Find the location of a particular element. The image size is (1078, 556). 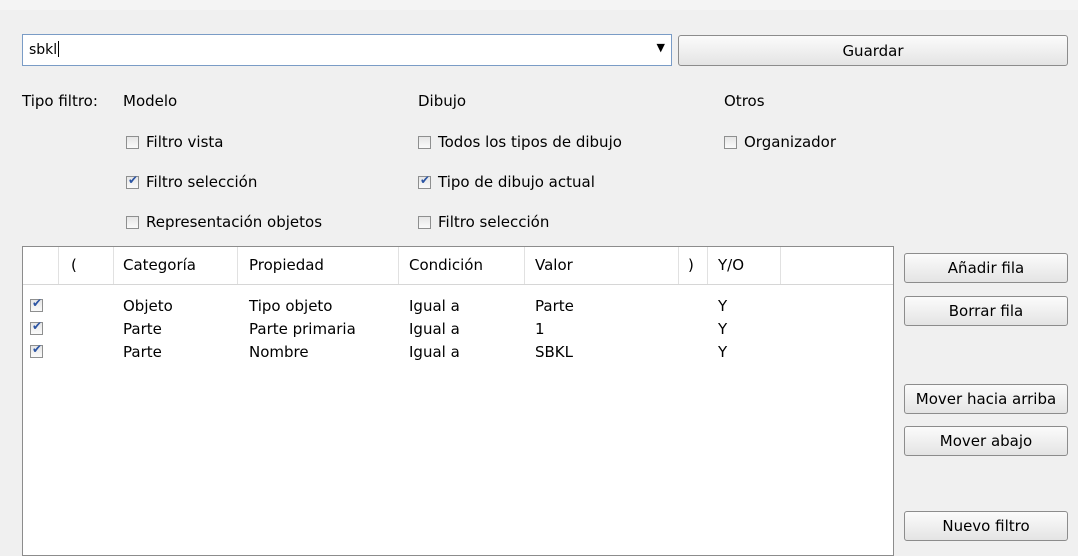

cell-property: Tipo objeto is located at coordinates (291, 306).